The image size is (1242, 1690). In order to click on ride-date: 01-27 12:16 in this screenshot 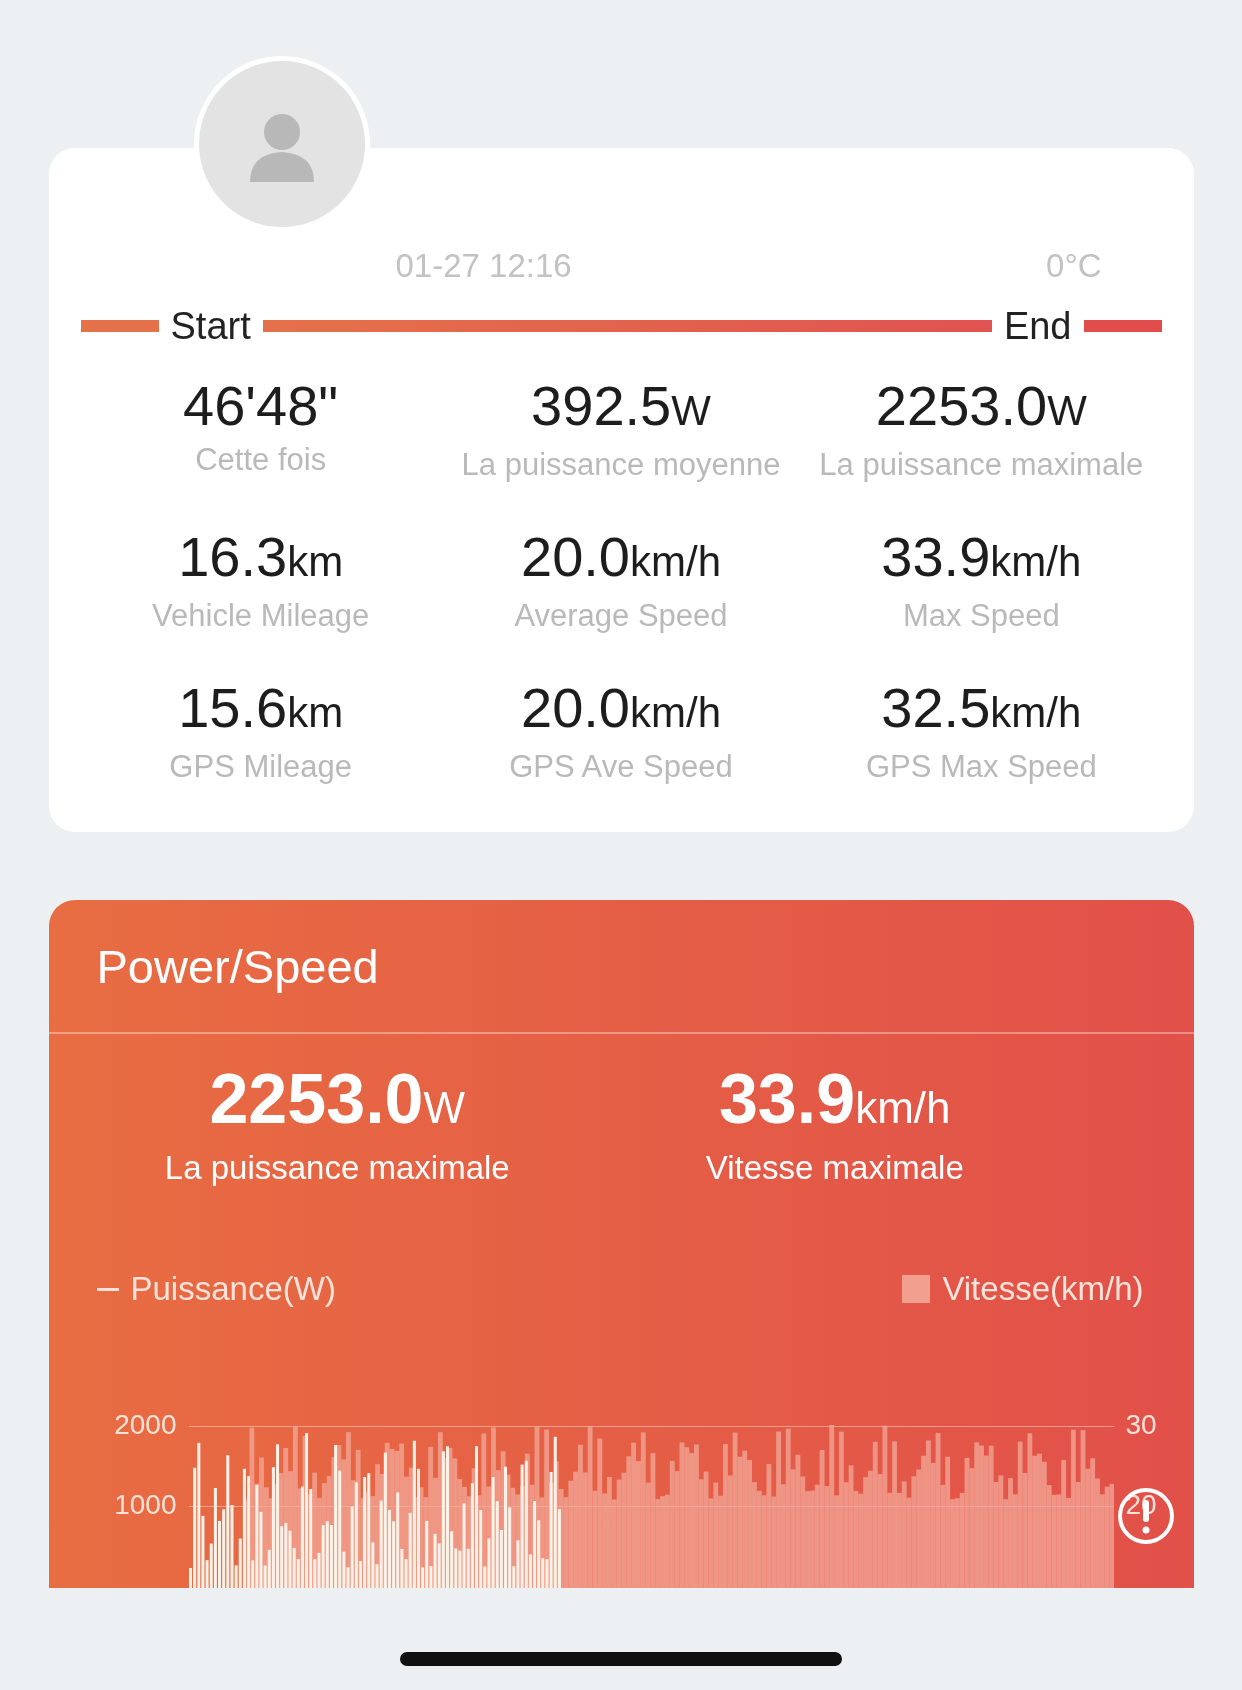, I will do `click(483, 266)`.